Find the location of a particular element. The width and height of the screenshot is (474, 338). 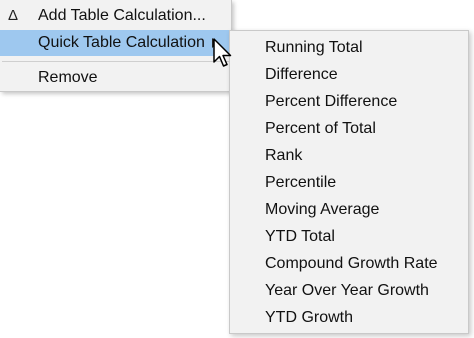

menu-item-label: Quick Table Calculation is located at coordinates (121, 42).